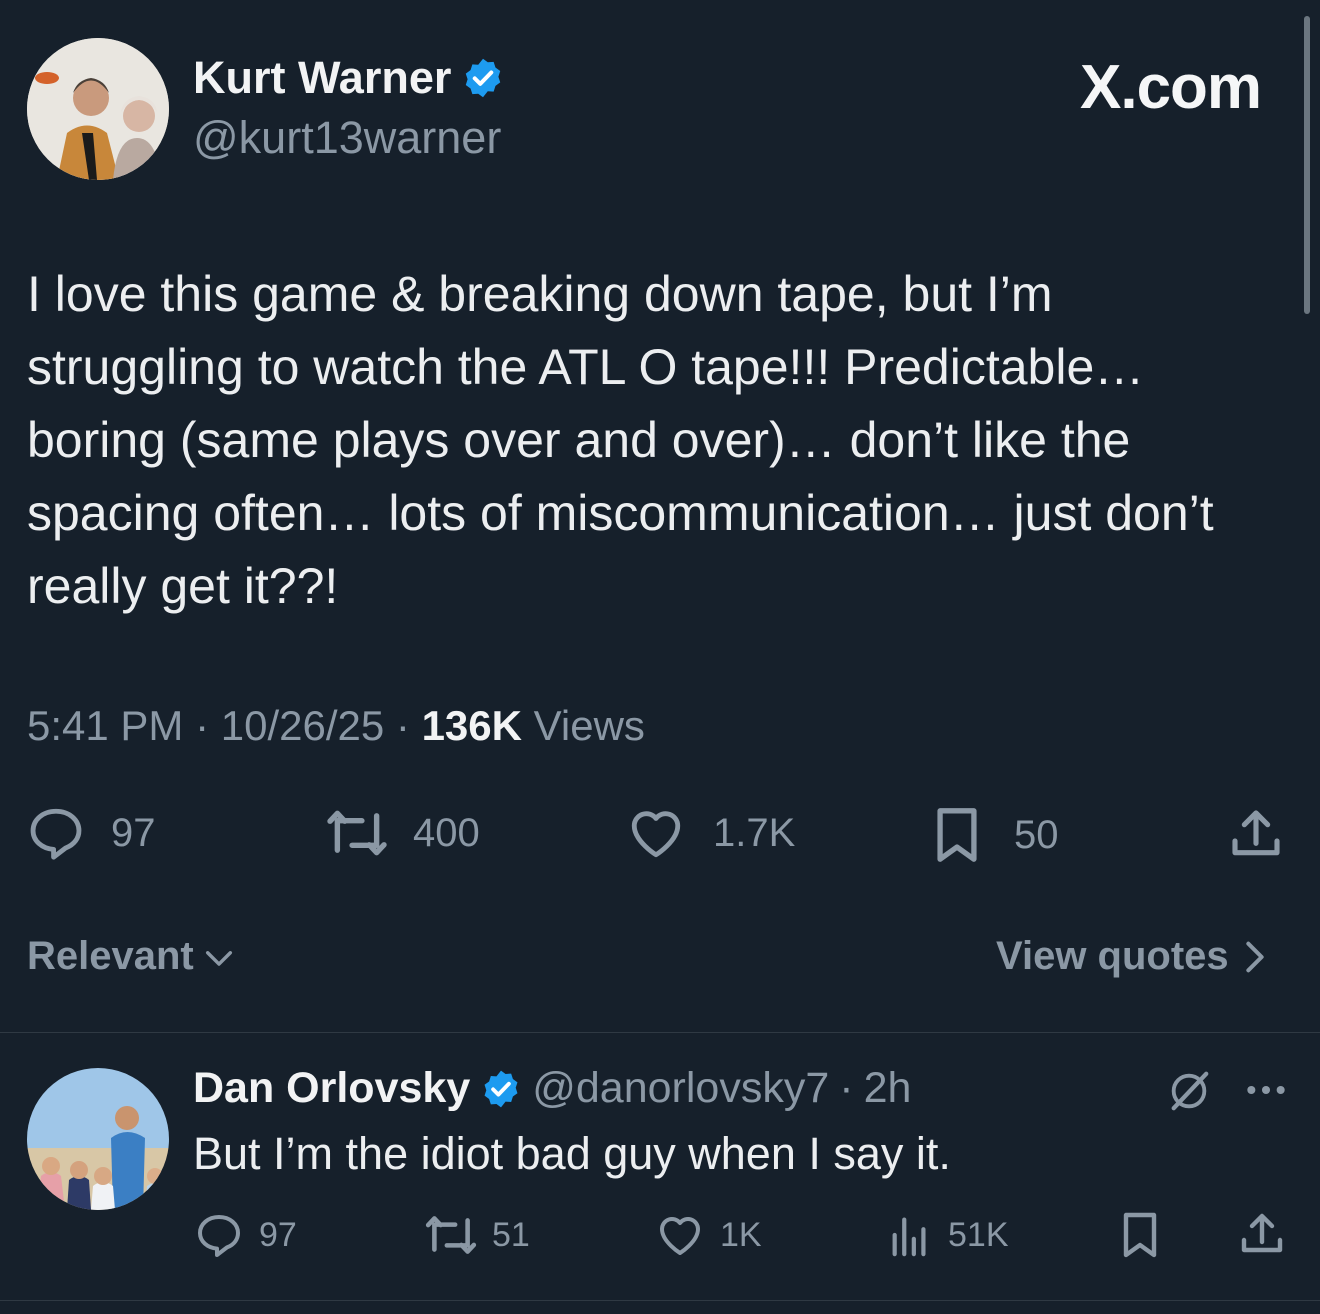 The width and height of the screenshot is (1320, 1314). Describe the element at coordinates (105, 725) in the screenshot. I see `tweet-time: 5:41 PM` at that location.